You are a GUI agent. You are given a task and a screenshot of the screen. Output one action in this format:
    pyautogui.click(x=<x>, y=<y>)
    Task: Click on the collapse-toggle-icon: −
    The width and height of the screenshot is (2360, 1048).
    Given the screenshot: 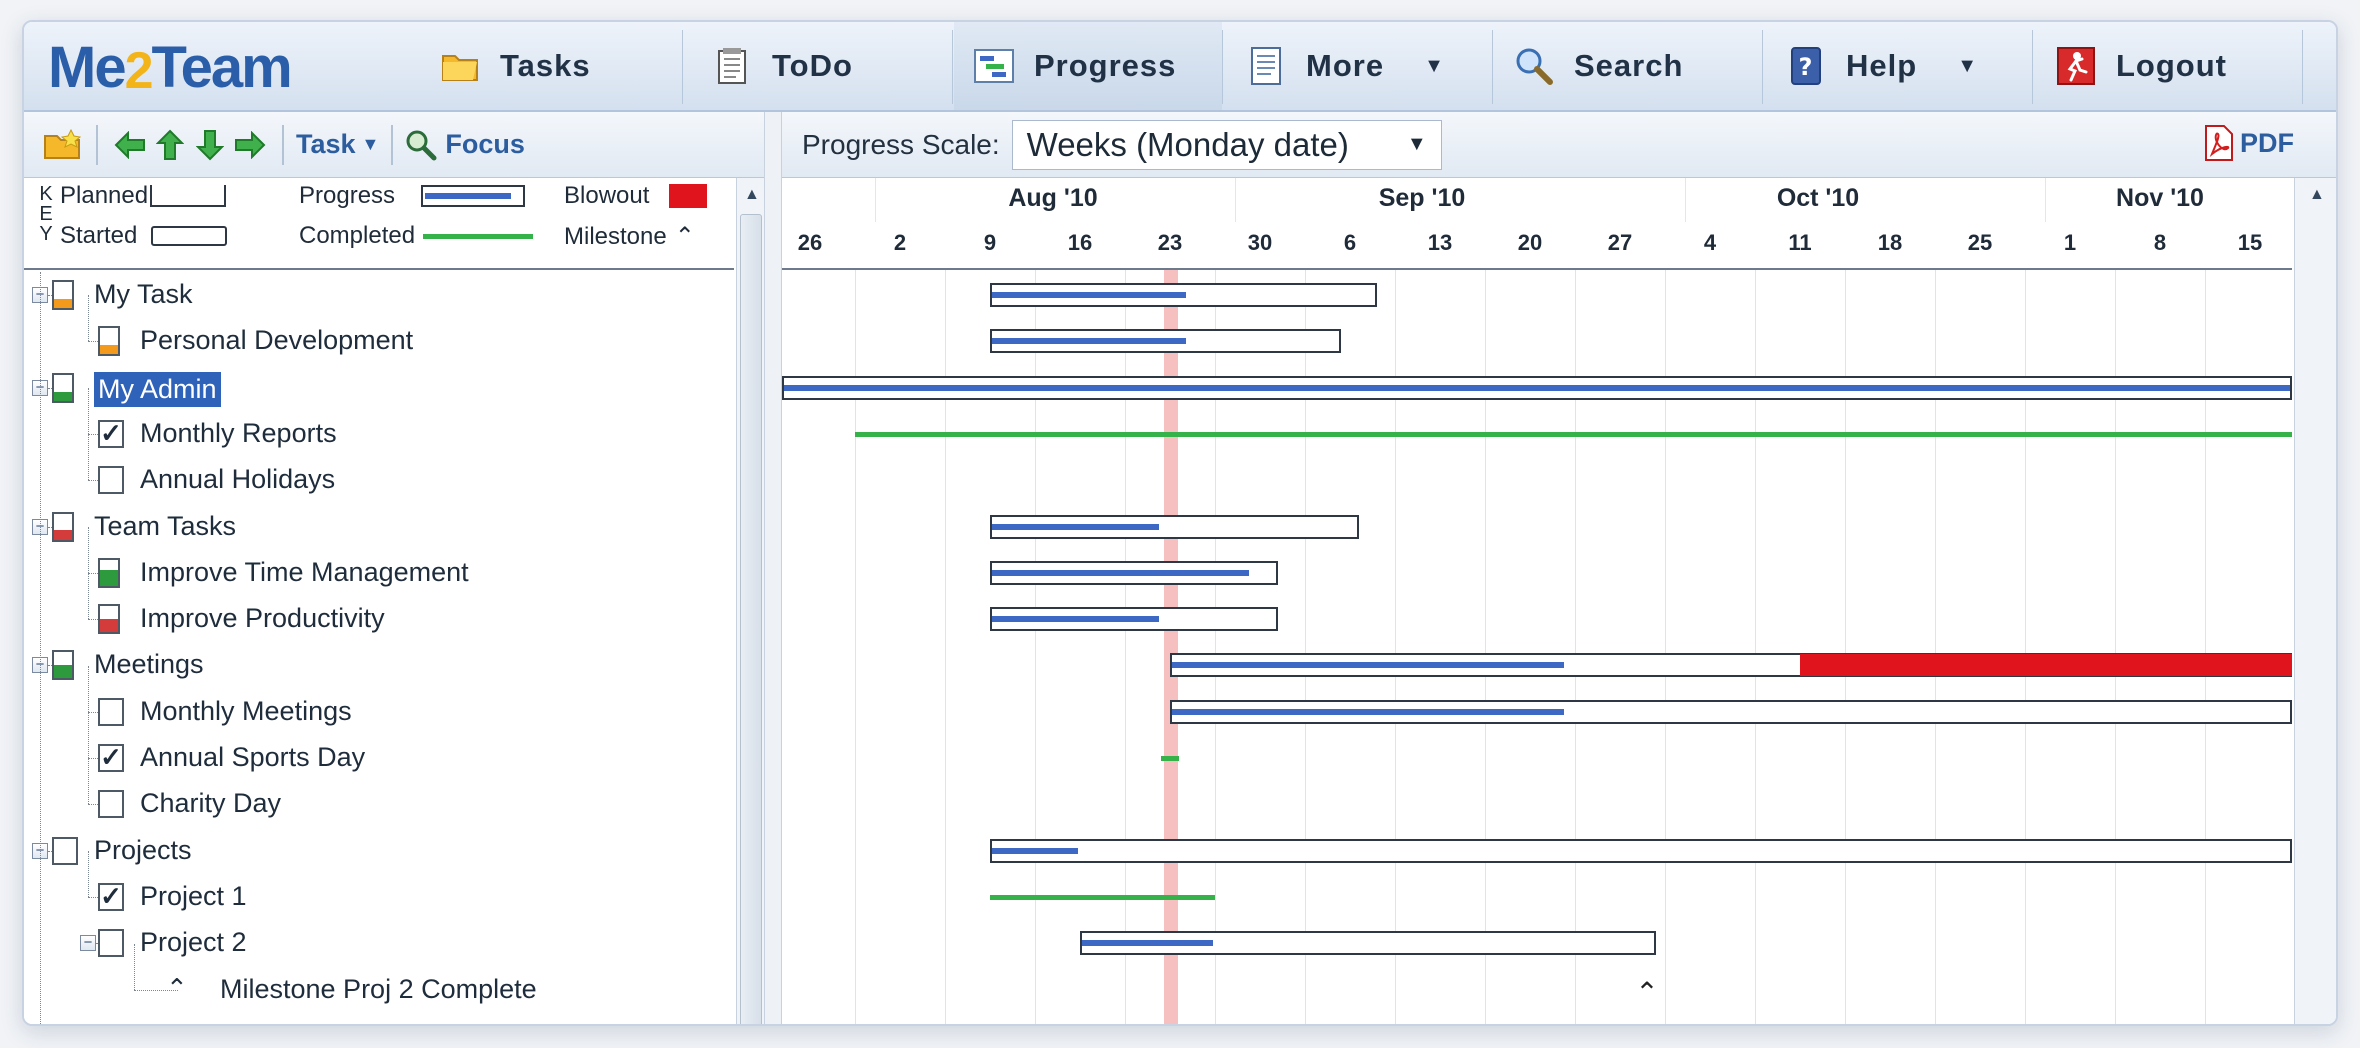 What is the action you would take?
    pyautogui.click(x=88, y=943)
    